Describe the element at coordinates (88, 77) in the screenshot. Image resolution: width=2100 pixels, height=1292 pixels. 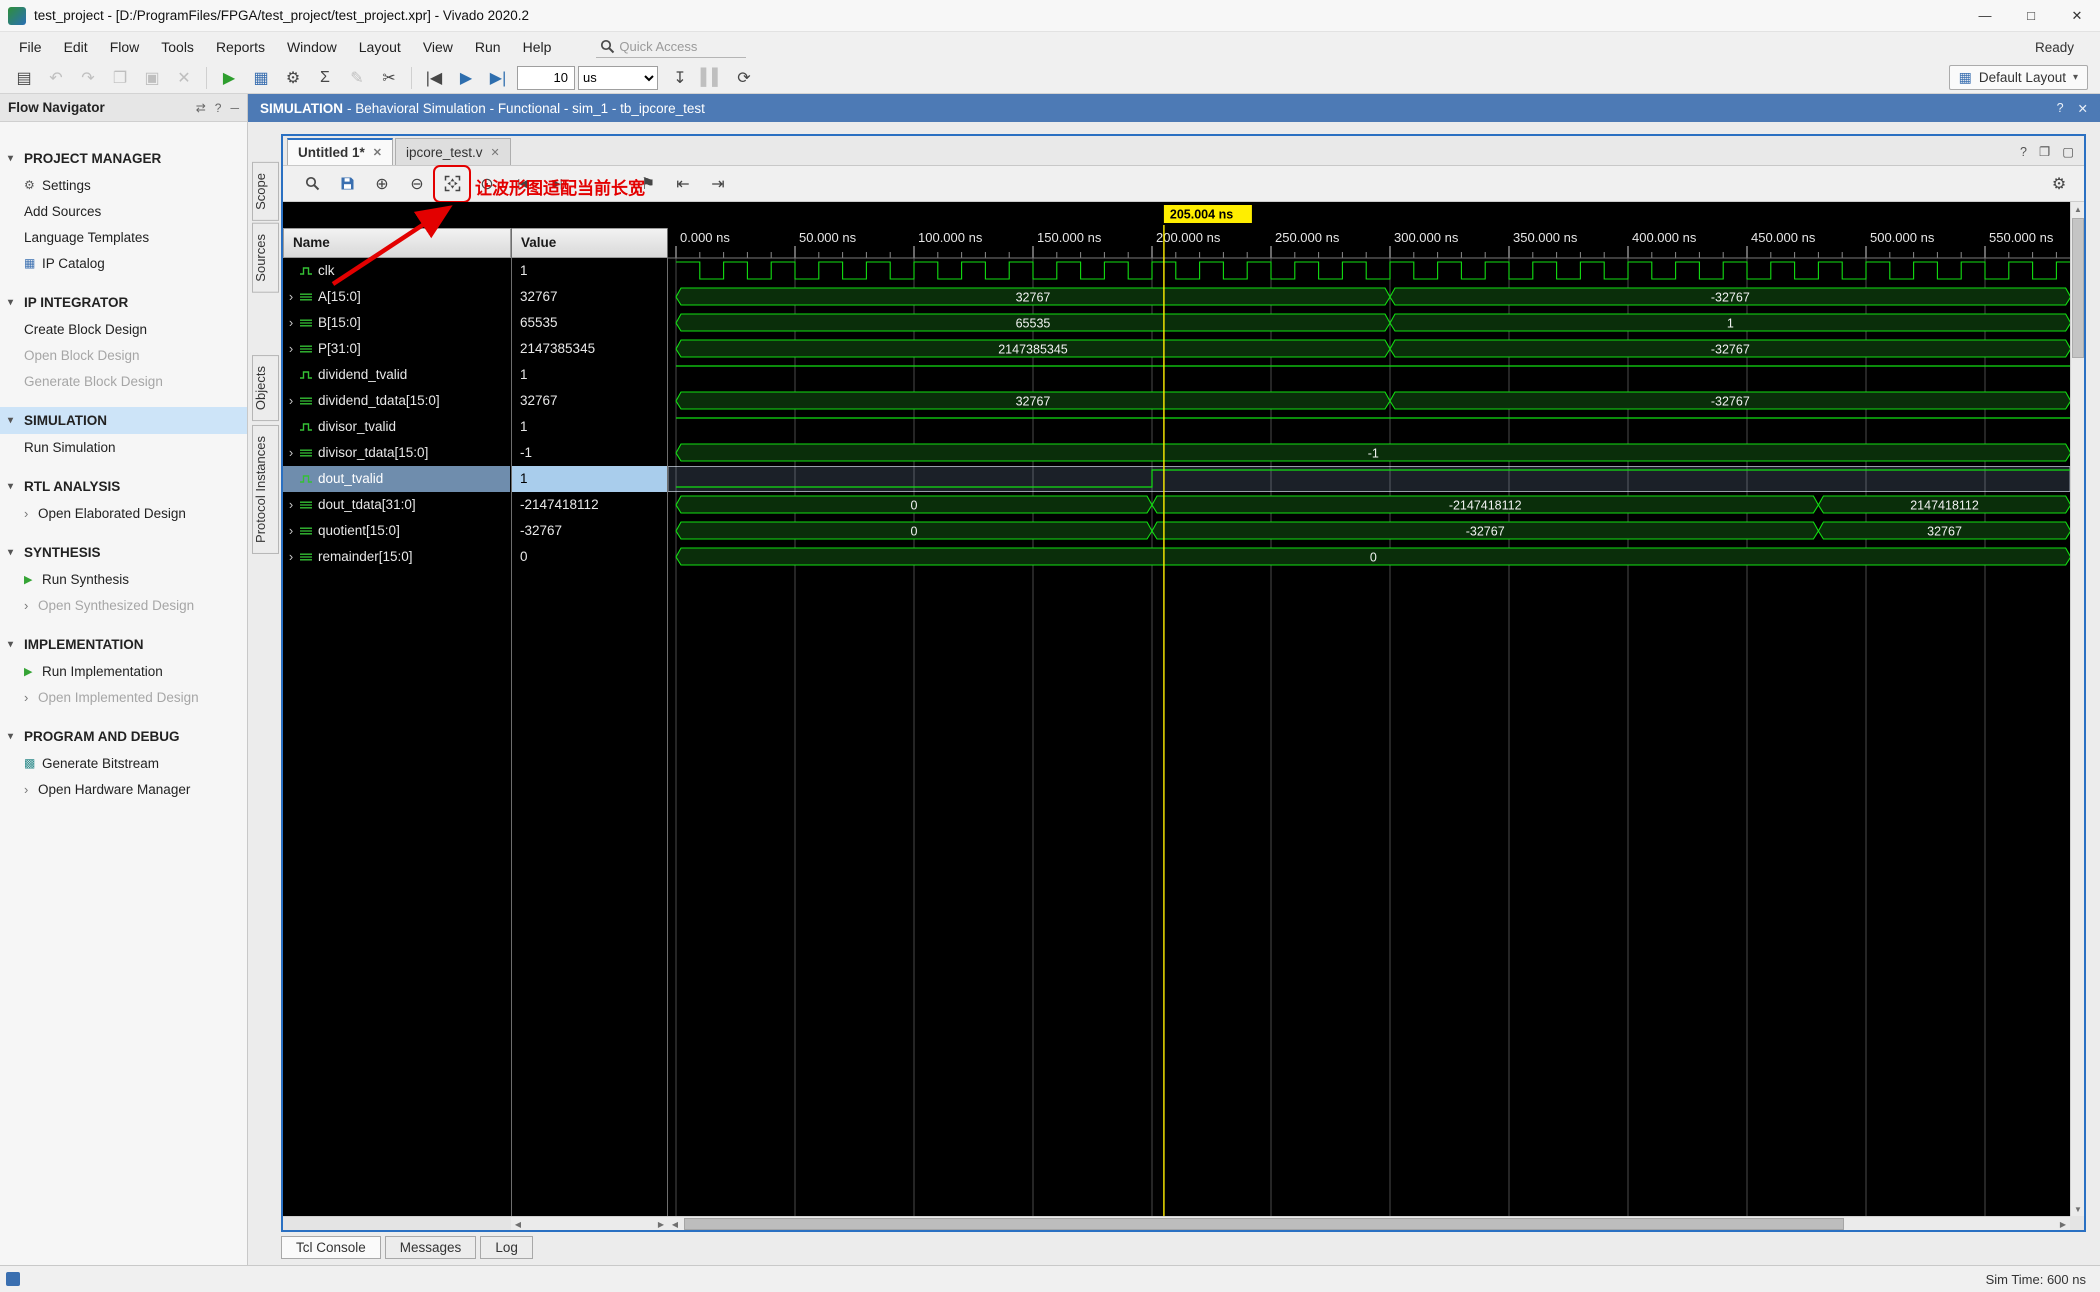
I see `redo-icon: ↷` at that location.